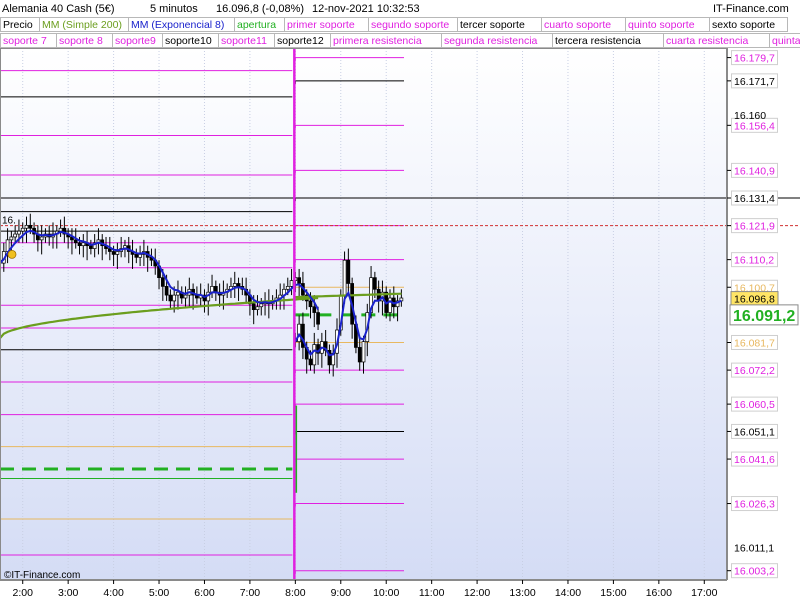 Image resolution: width=800 pixels, height=605 pixels. Describe the element at coordinates (661, 25) in the screenshot. I see `legend-item-label: quinto soporte` at that location.